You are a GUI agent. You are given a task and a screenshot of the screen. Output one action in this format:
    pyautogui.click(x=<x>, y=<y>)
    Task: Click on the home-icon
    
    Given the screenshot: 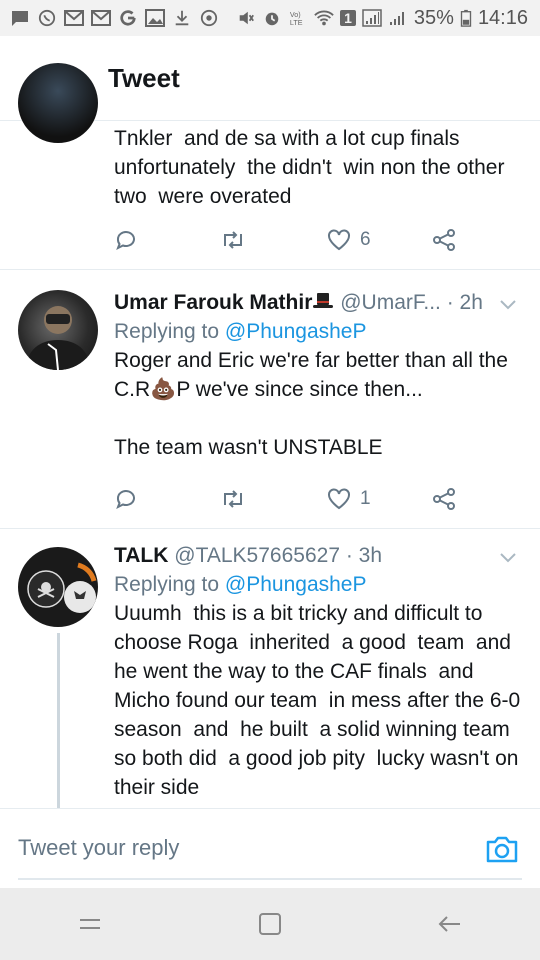 What is the action you would take?
    pyautogui.click(x=270, y=924)
    